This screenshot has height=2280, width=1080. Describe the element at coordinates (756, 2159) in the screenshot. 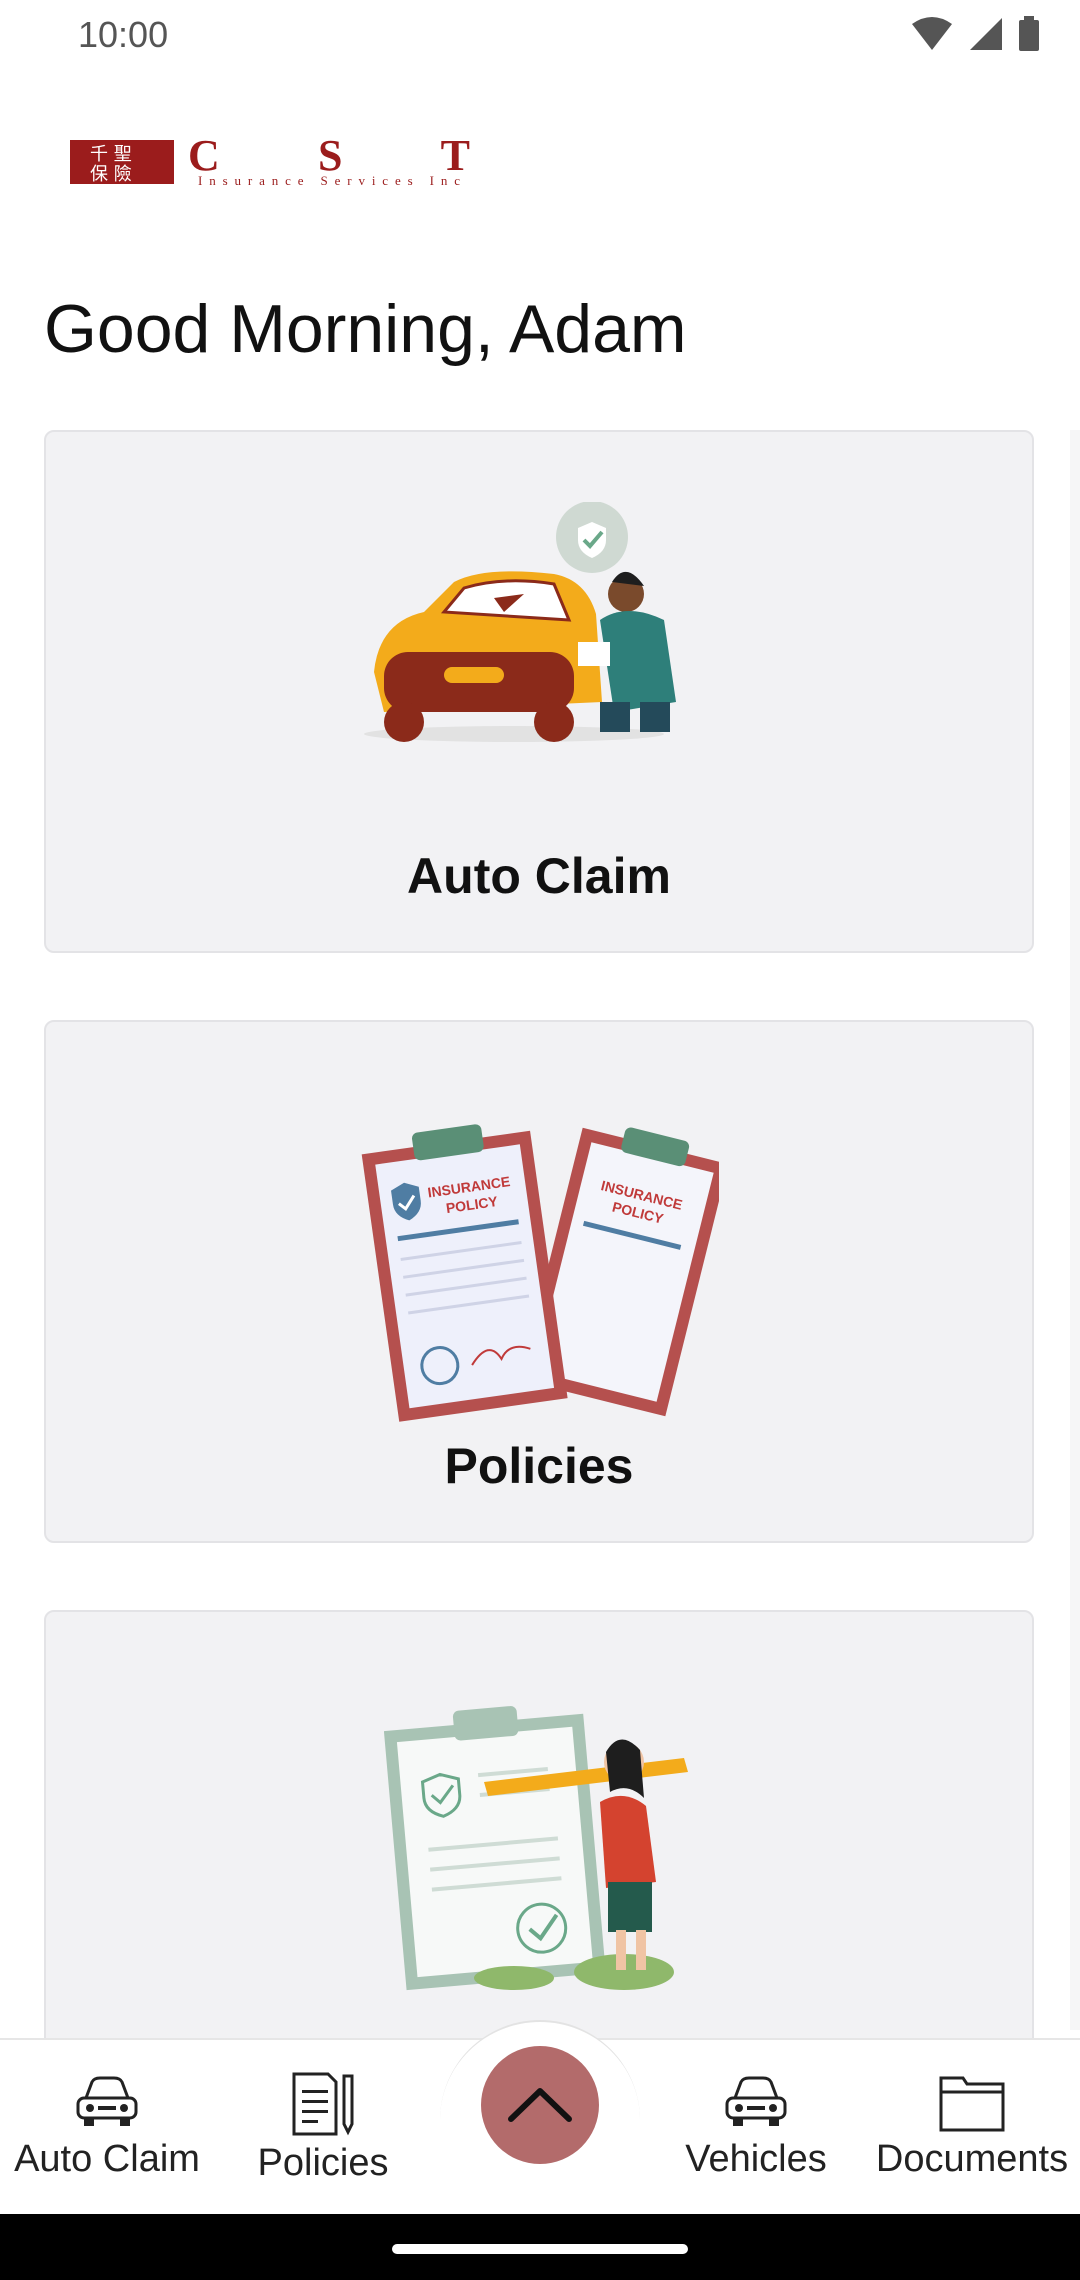

I see `nav-vehicles-label: Vehicles` at that location.